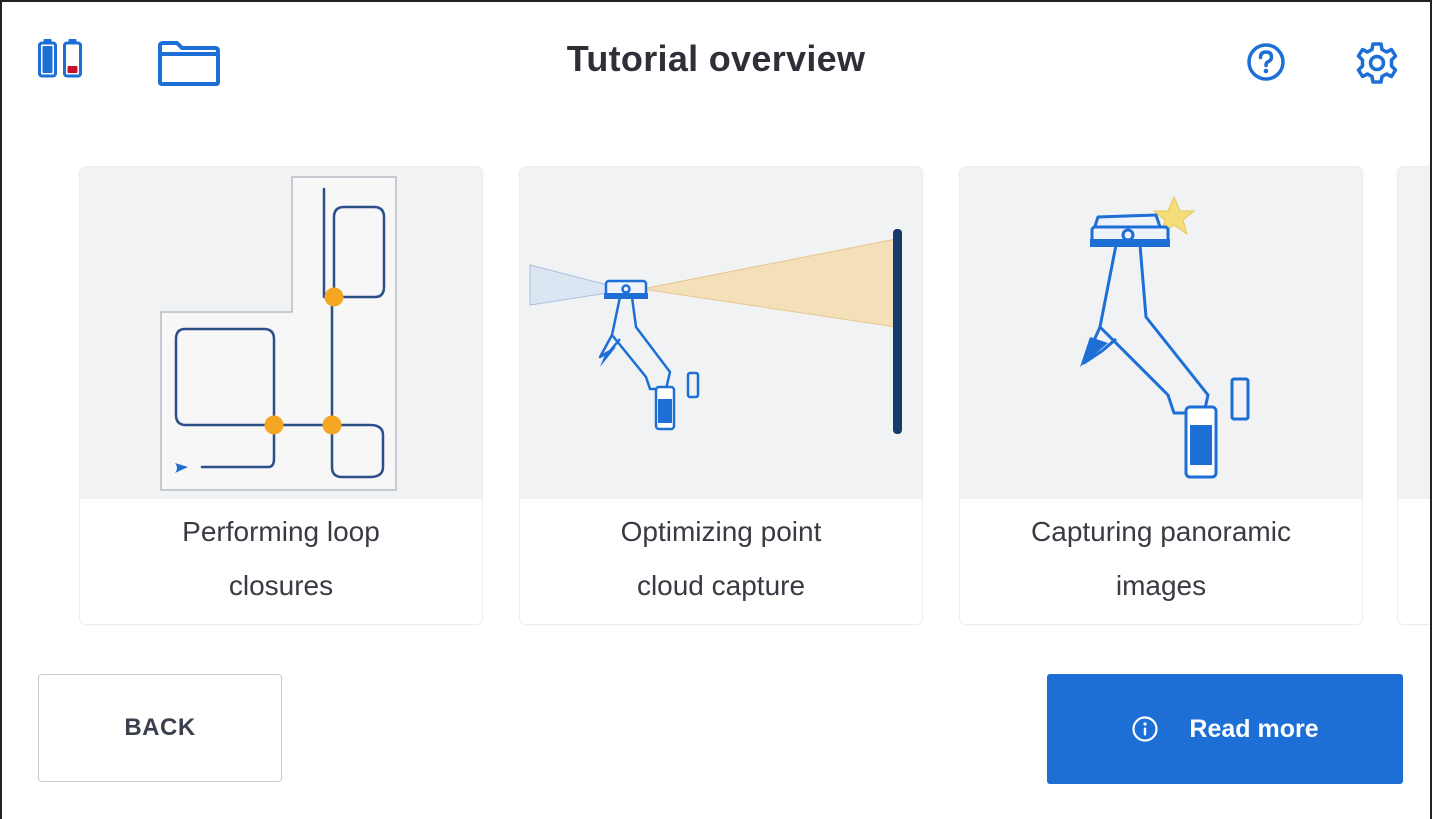 This screenshot has width=1432, height=819. I want to click on back-button: BACK, so click(160, 728).